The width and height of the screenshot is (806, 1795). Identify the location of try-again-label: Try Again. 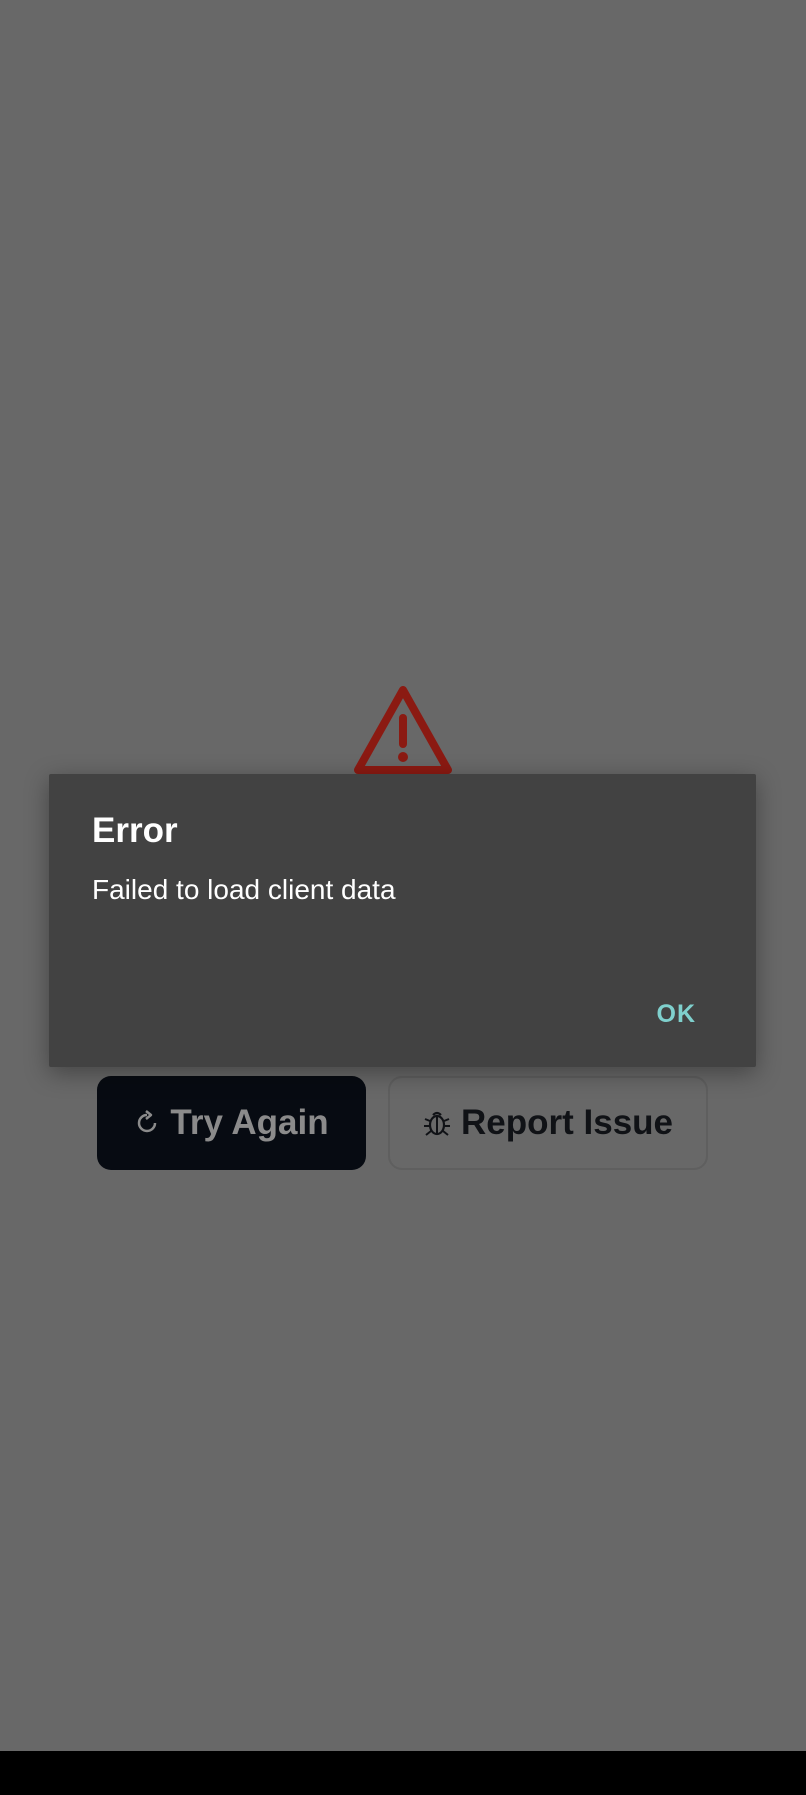
(249, 1122).